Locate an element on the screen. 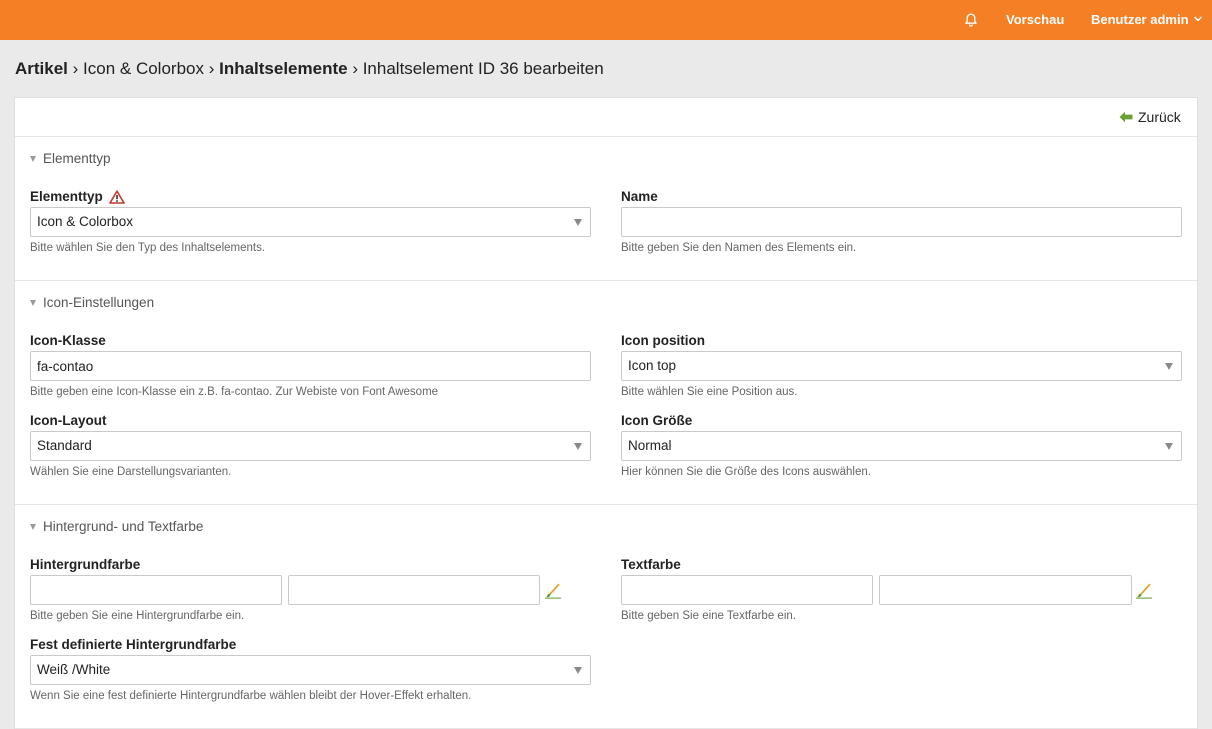 Image resolution: width=1212 pixels, height=729 pixels. icon-class-label: Icon-Klasse is located at coordinates (68, 340).